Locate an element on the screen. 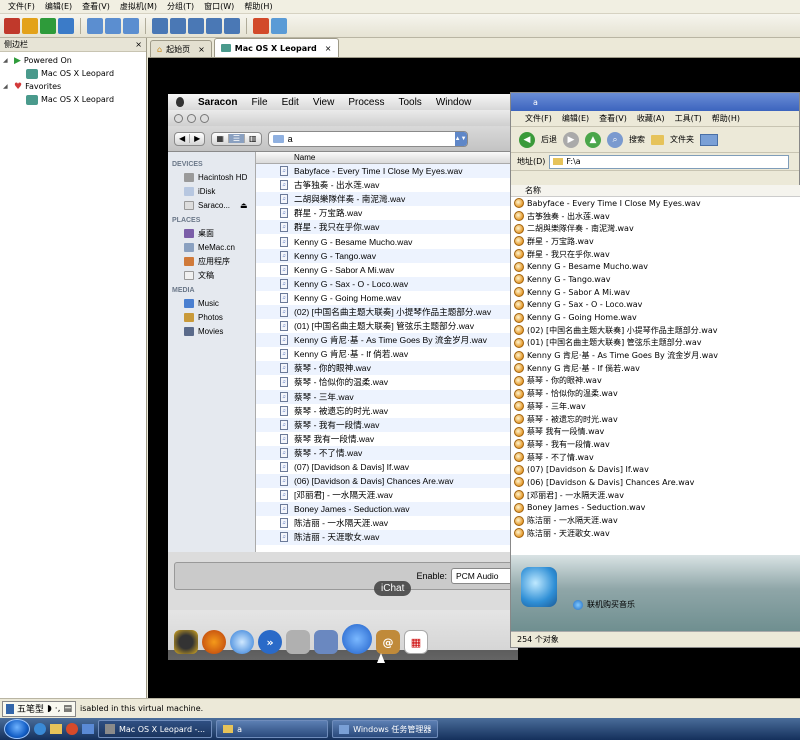  system-preferences-icon is located at coordinates (298, 642).